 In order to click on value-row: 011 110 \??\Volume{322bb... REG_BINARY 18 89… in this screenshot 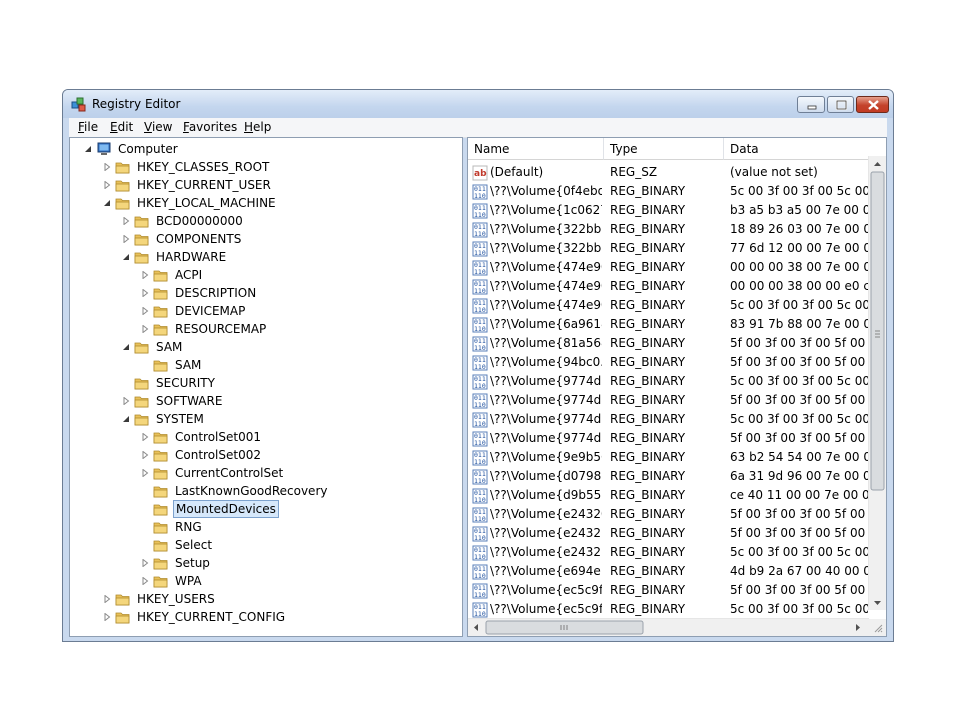, I will do `click(668, 229)`.